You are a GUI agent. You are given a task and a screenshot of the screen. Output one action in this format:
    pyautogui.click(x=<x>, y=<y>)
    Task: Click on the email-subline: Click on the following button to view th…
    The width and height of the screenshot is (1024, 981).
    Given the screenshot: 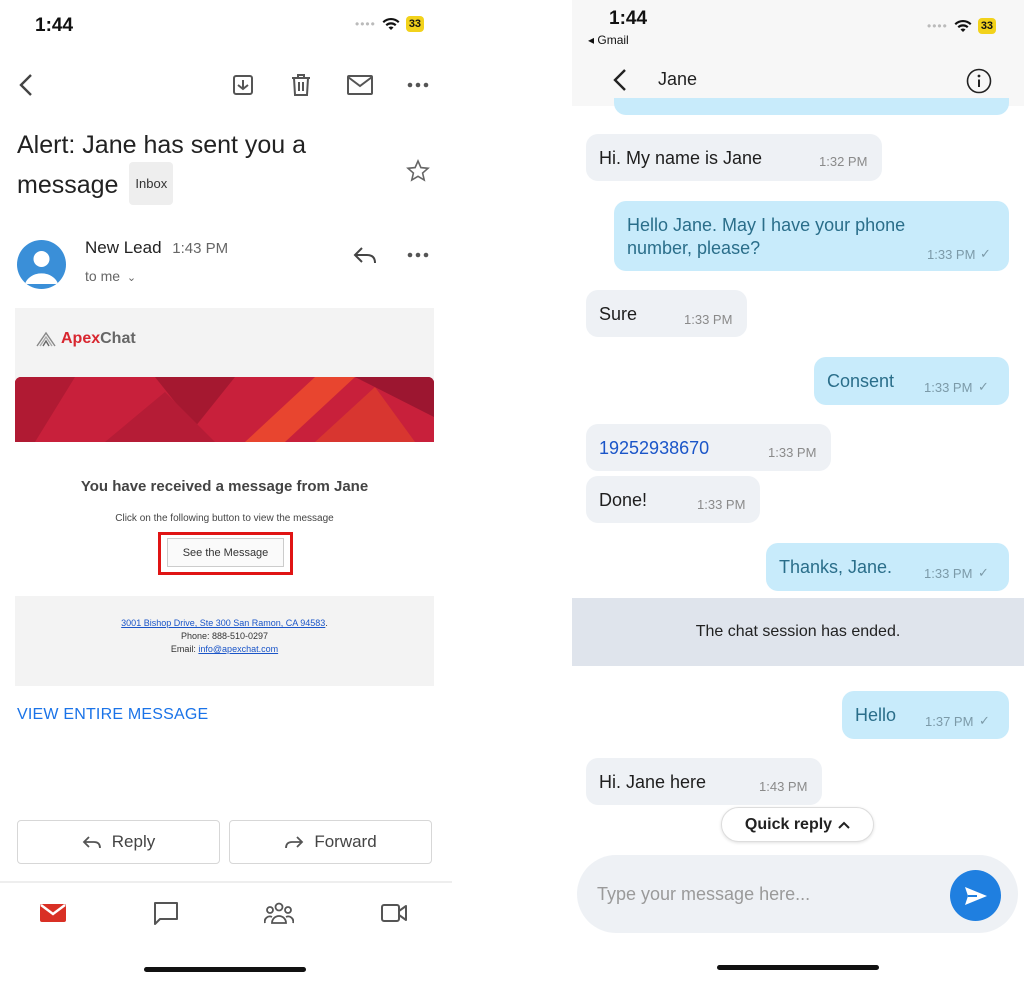 What is the action you would take?
    pyautogui.click(x=224, y=518)
    